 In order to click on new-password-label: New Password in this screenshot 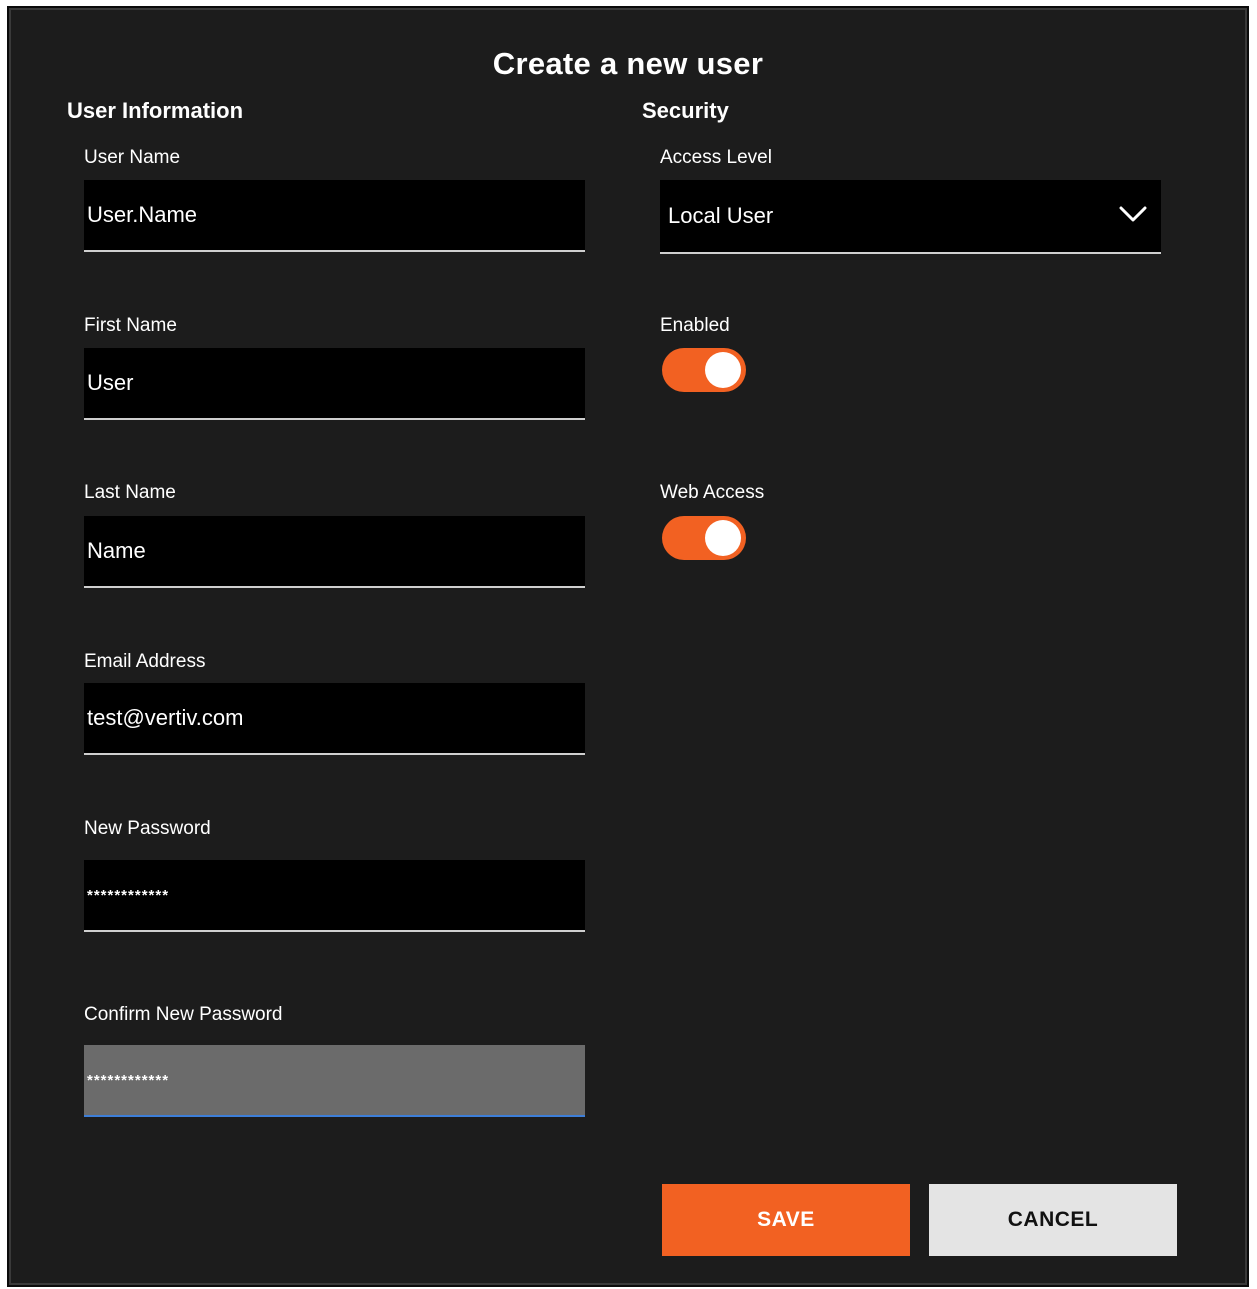, I will do `click(147, 828)`.